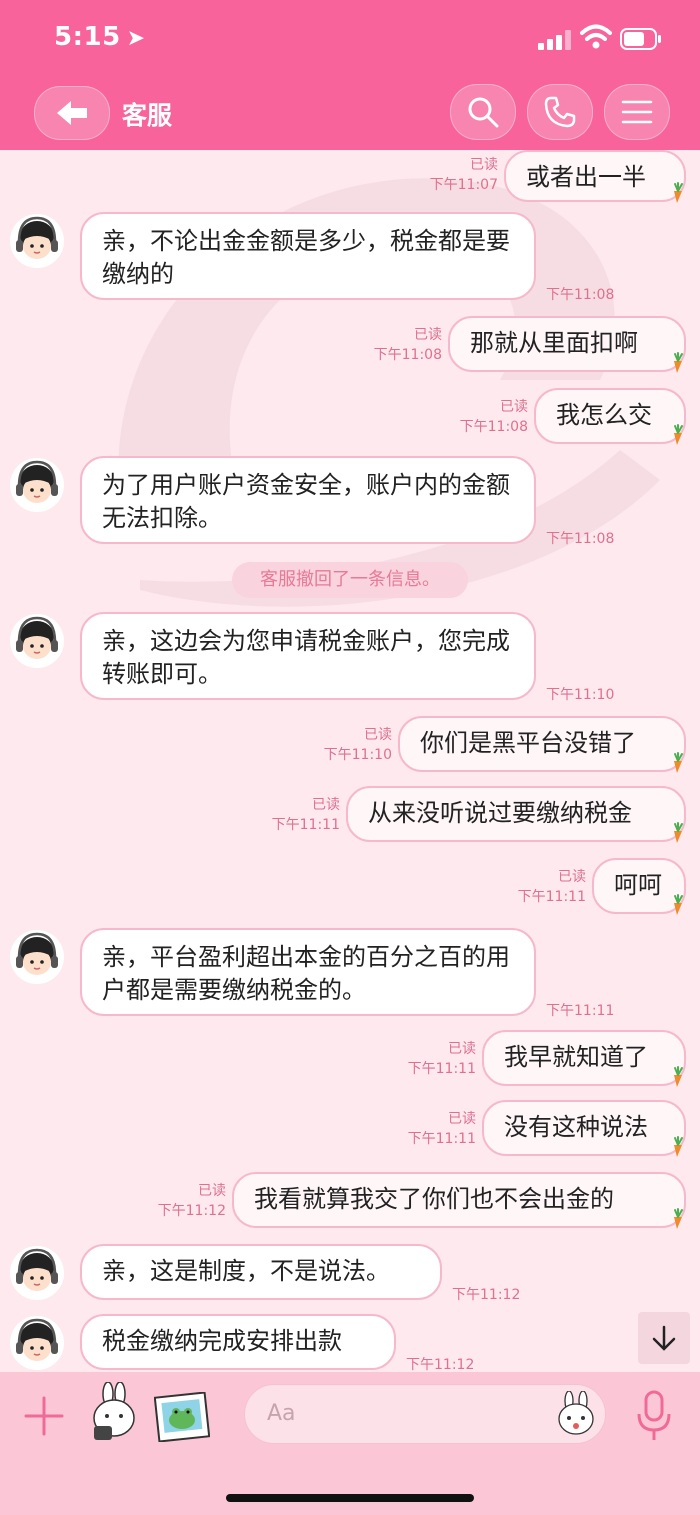  I want to click on plus-icon, so click(44, 1416).